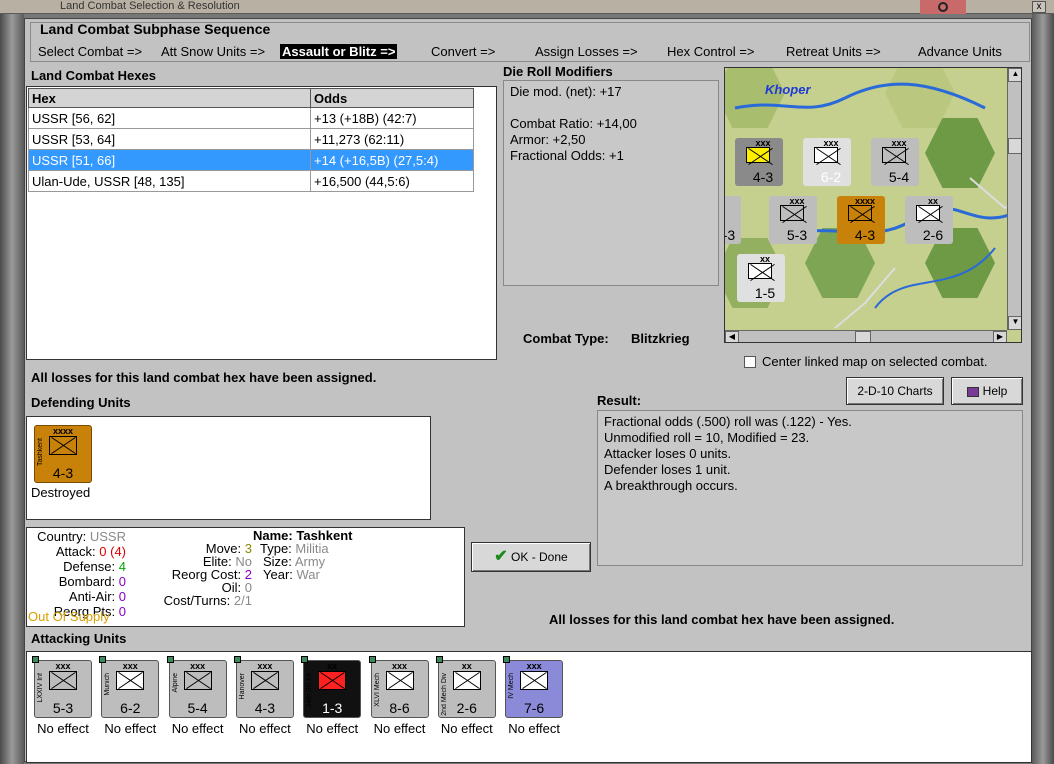 The height and width of the screenshot is (764, 1054). What do you see at coordinates (668, 453) in the screenshot?
I see `result-line: Attacker loses 0 units.` at bounding box center [668, 453].